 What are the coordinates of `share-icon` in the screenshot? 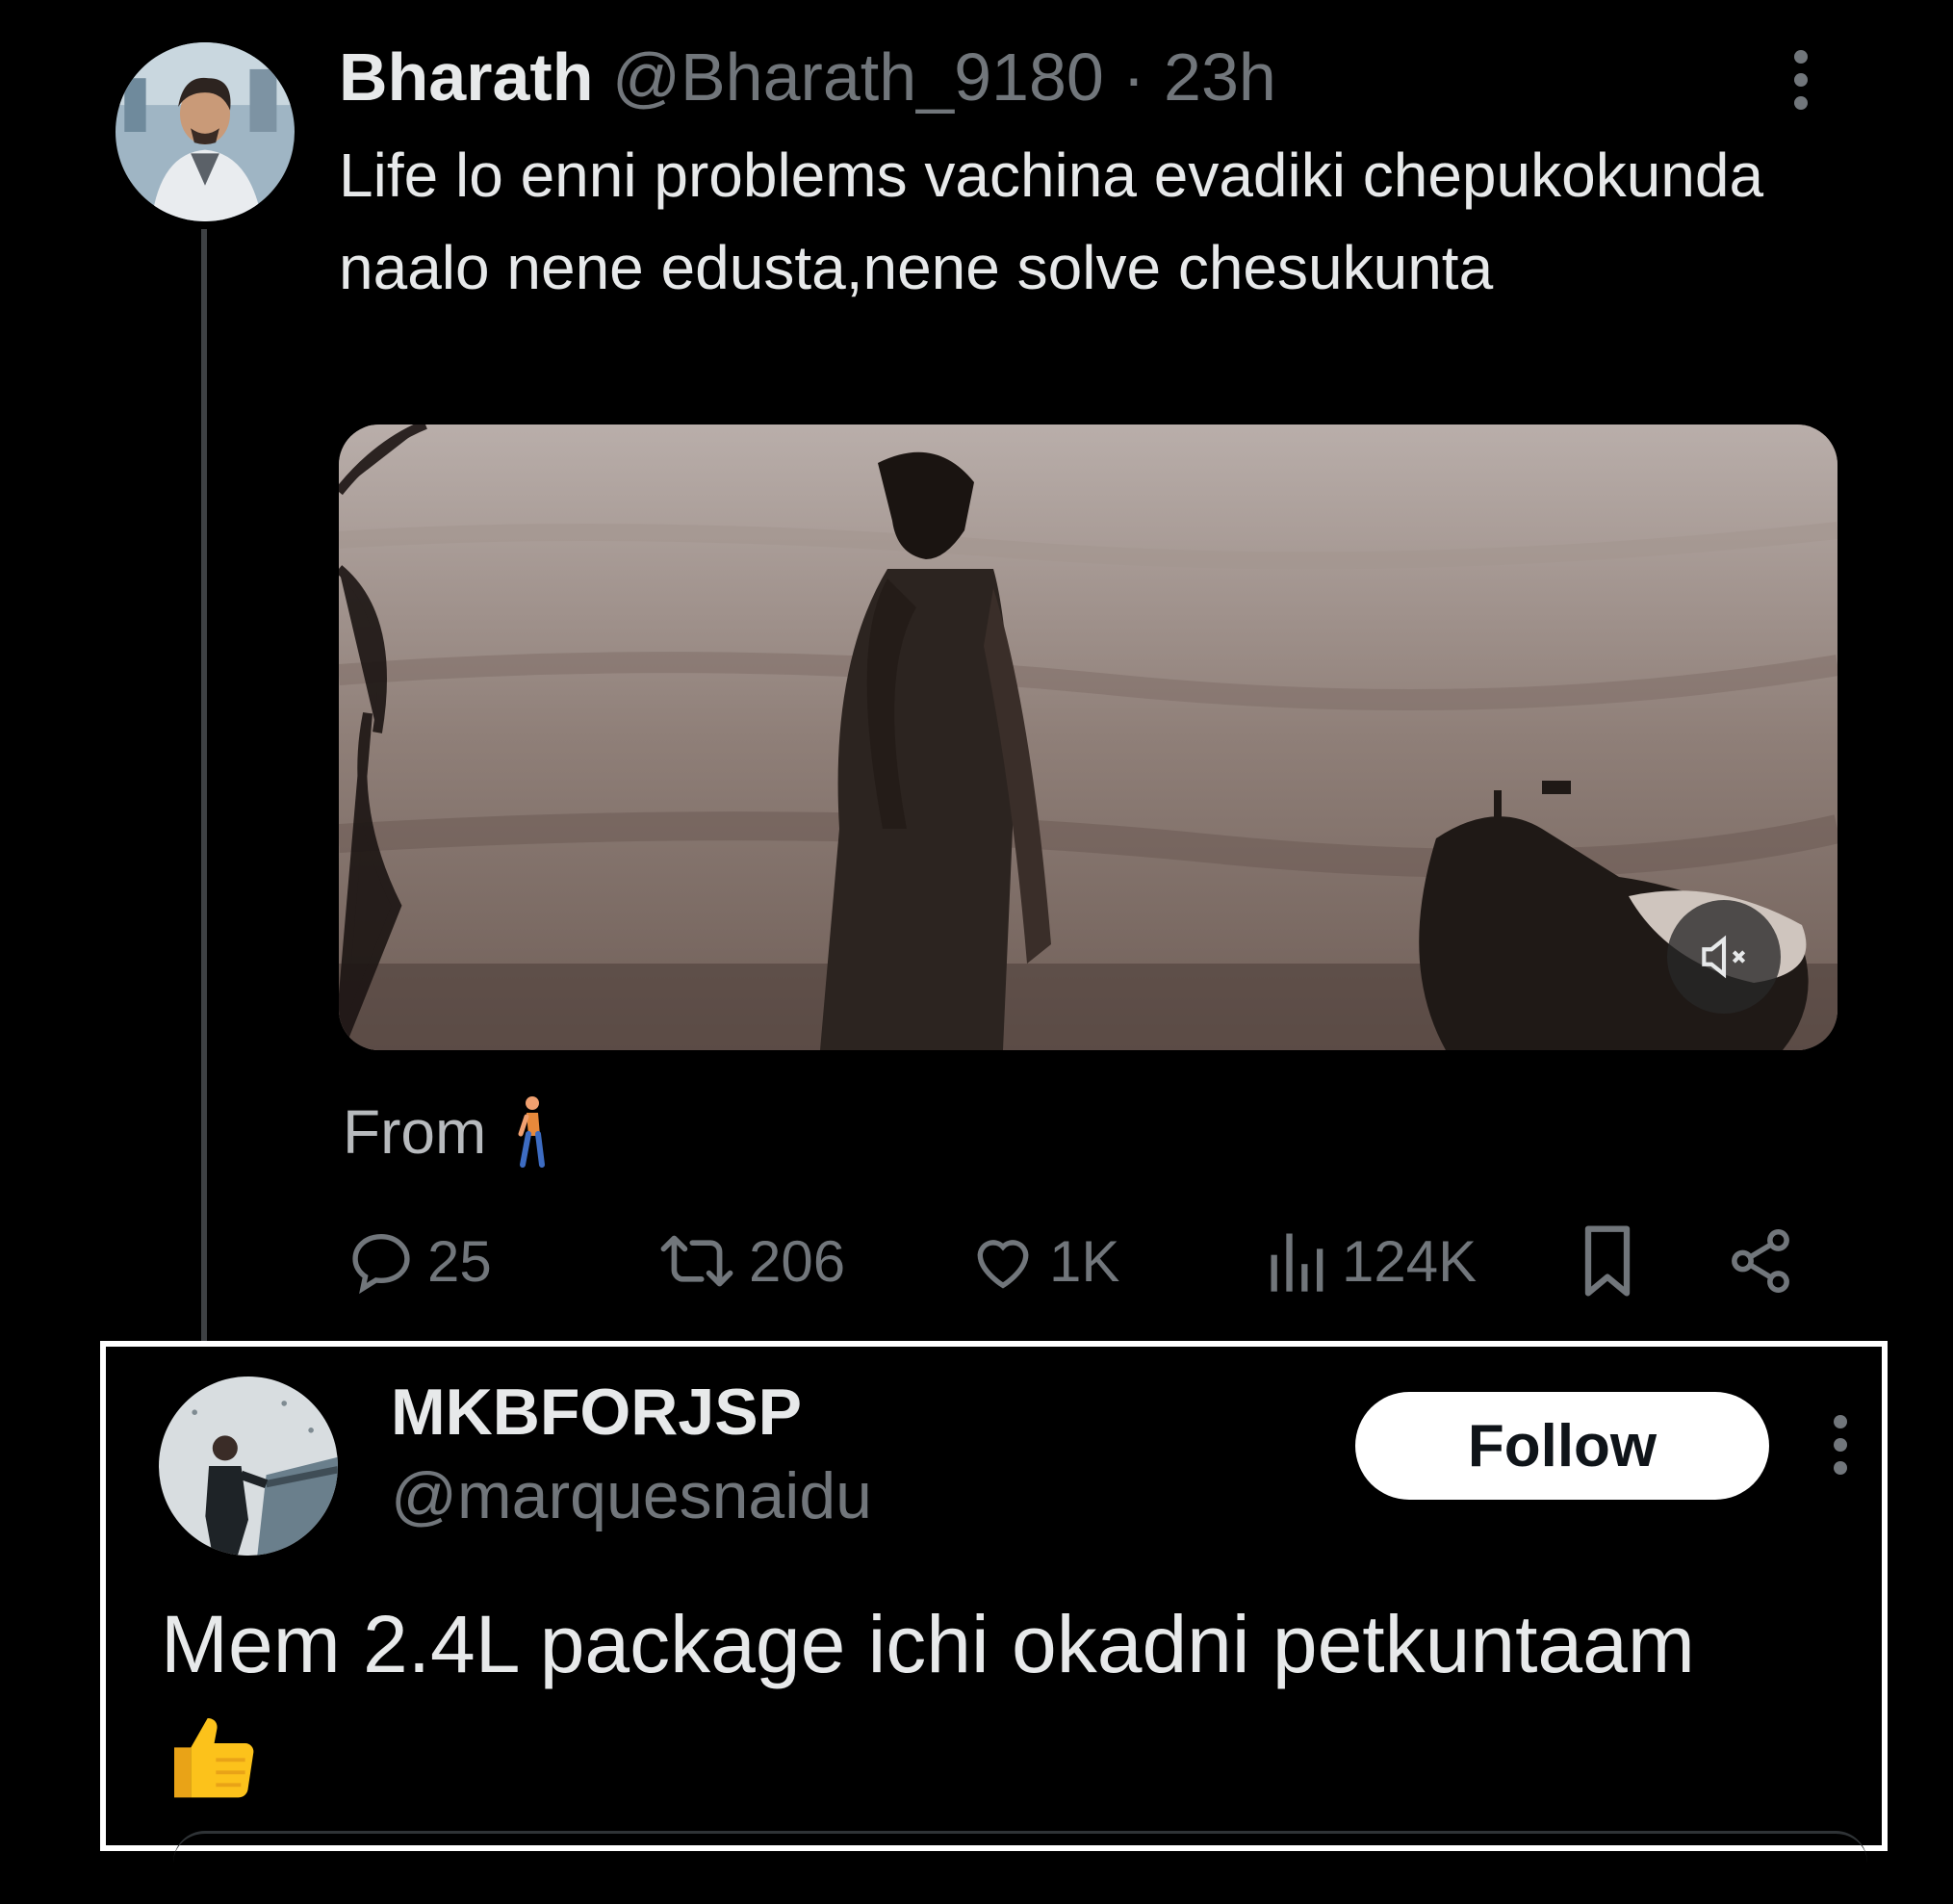 It's located at (1760, 1261).